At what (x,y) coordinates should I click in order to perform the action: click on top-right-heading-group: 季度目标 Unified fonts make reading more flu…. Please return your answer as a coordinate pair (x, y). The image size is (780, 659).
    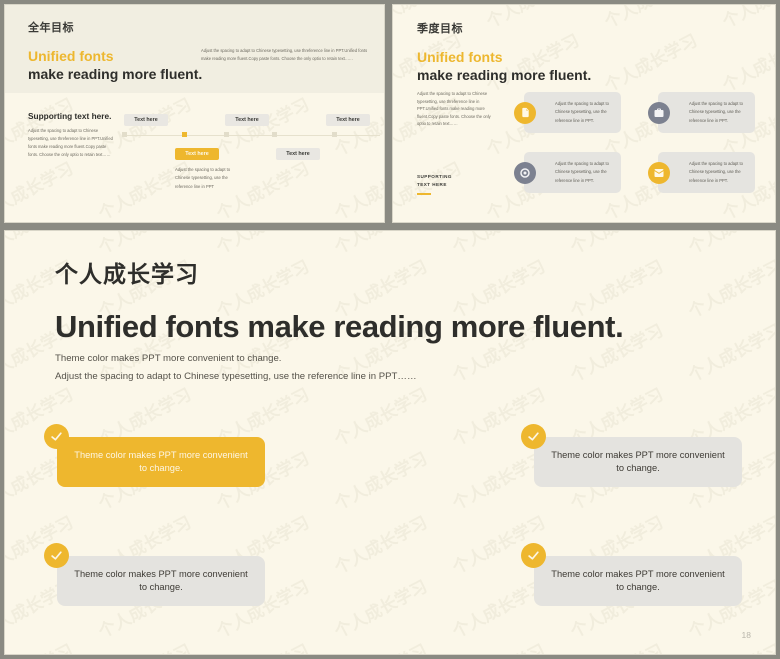
    Looking at the image, I should click on (504, 52).